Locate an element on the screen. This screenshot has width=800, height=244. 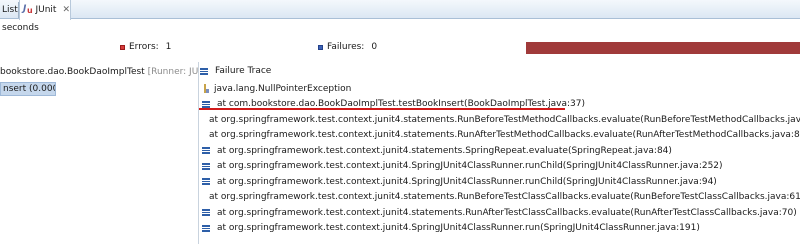
test-counters: Errors: 1 Failures: 0 is located at coordinates (400, 48).